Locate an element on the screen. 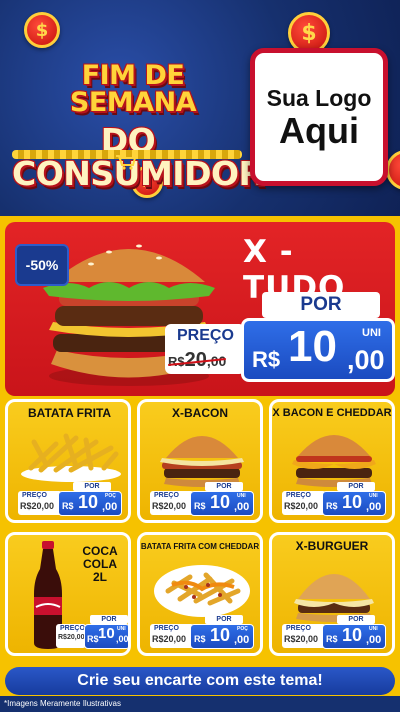 This screenshot has width=400, height=712. shopping-cart-icon is located at coordinates (126, 162).